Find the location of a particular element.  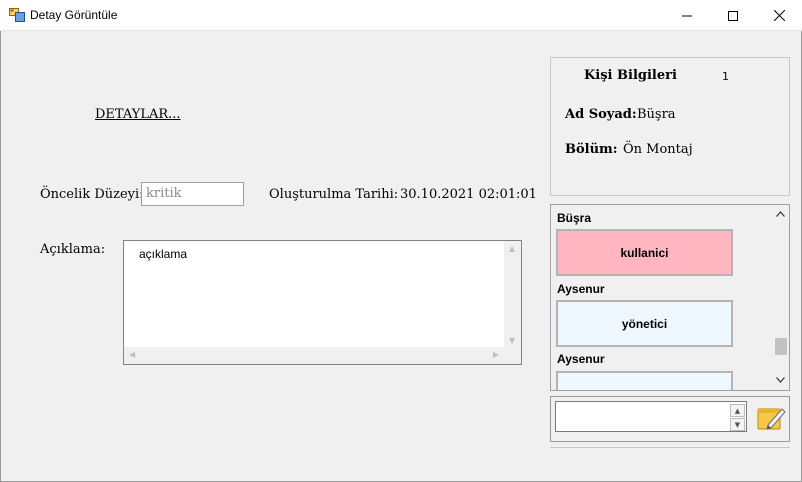

scroll-right-icon: ▶ is located at coordinates (496, 355).